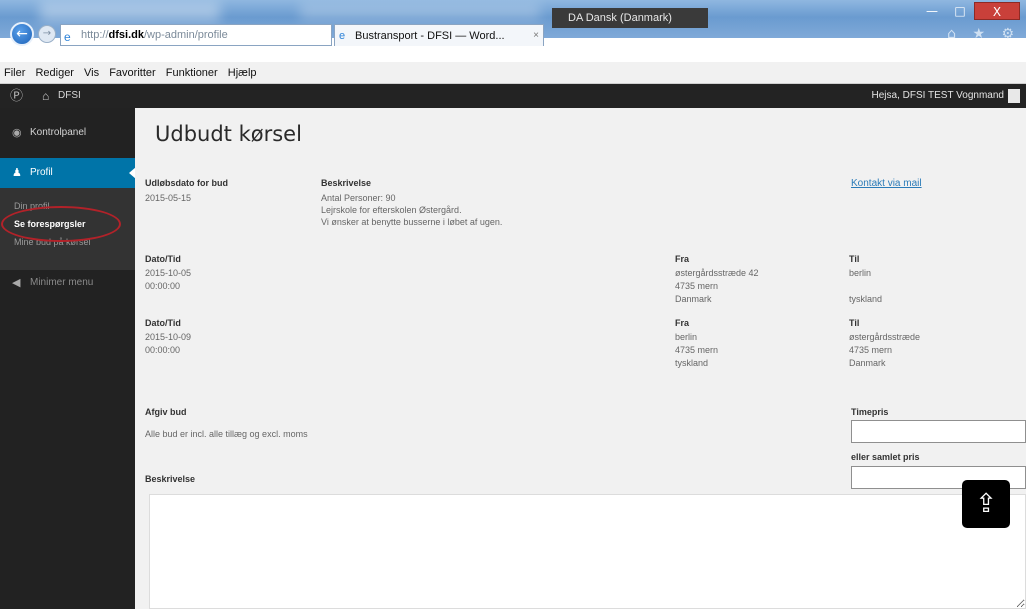 This screenshot has width=1026, height=609. Describe the element at coordinates (997, 11) in the screenshot. I see `close-window-button: X` at that location.